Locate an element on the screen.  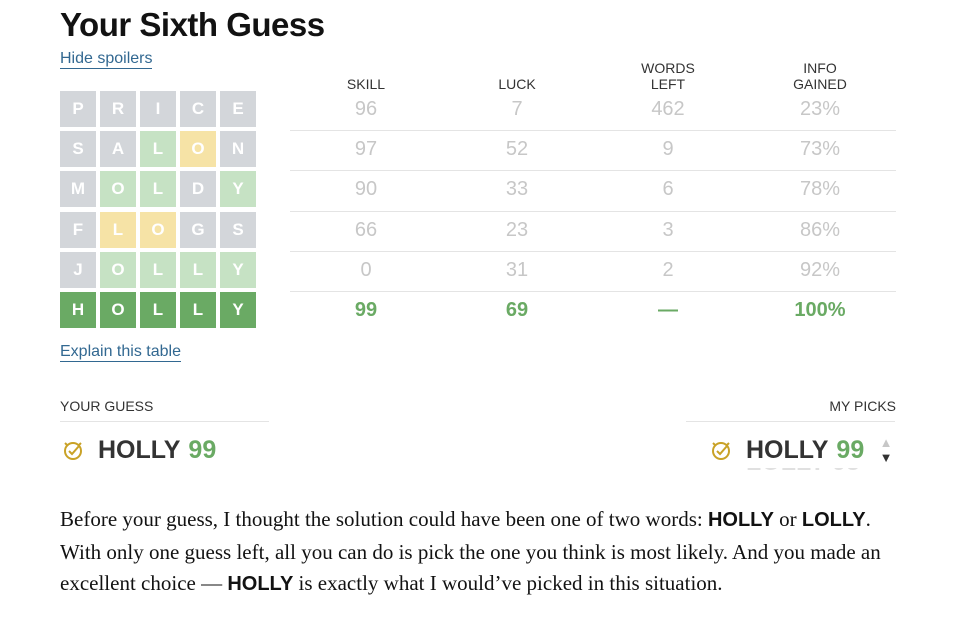
letter-tile: A is located at coordinates (118, 149).